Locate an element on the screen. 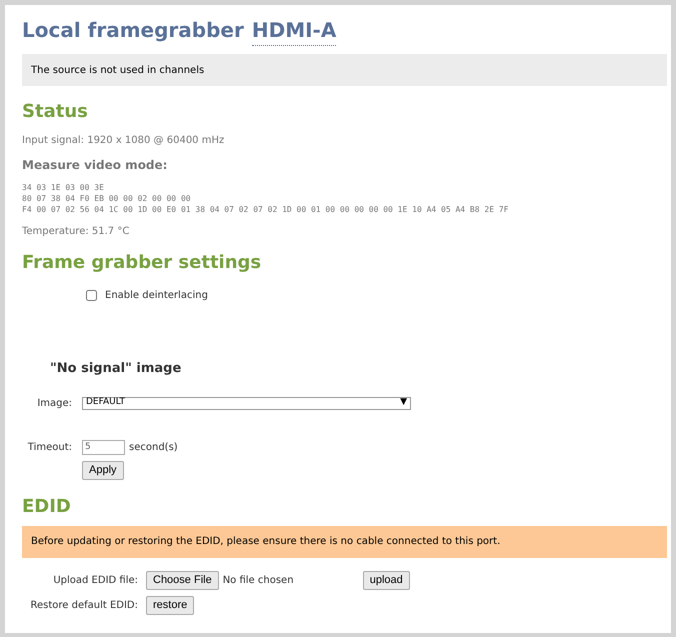  hex-line: 80 07 38 04 F0 EB 00 00 02 00 00 00 is located at coordinates (107, 198).